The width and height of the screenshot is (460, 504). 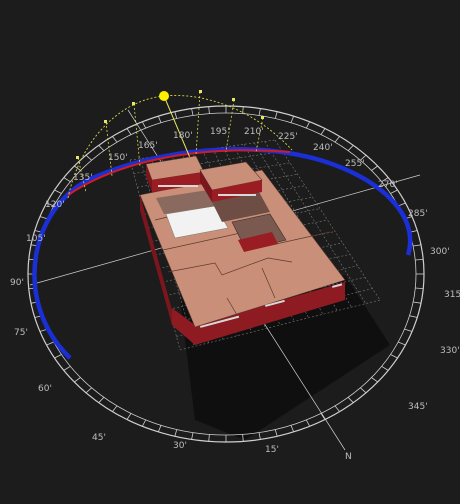 What do you see at coordinates (148, 146) in the screenshot?
I see `azimuth-label: 165'` at bounding box center [148, 146].